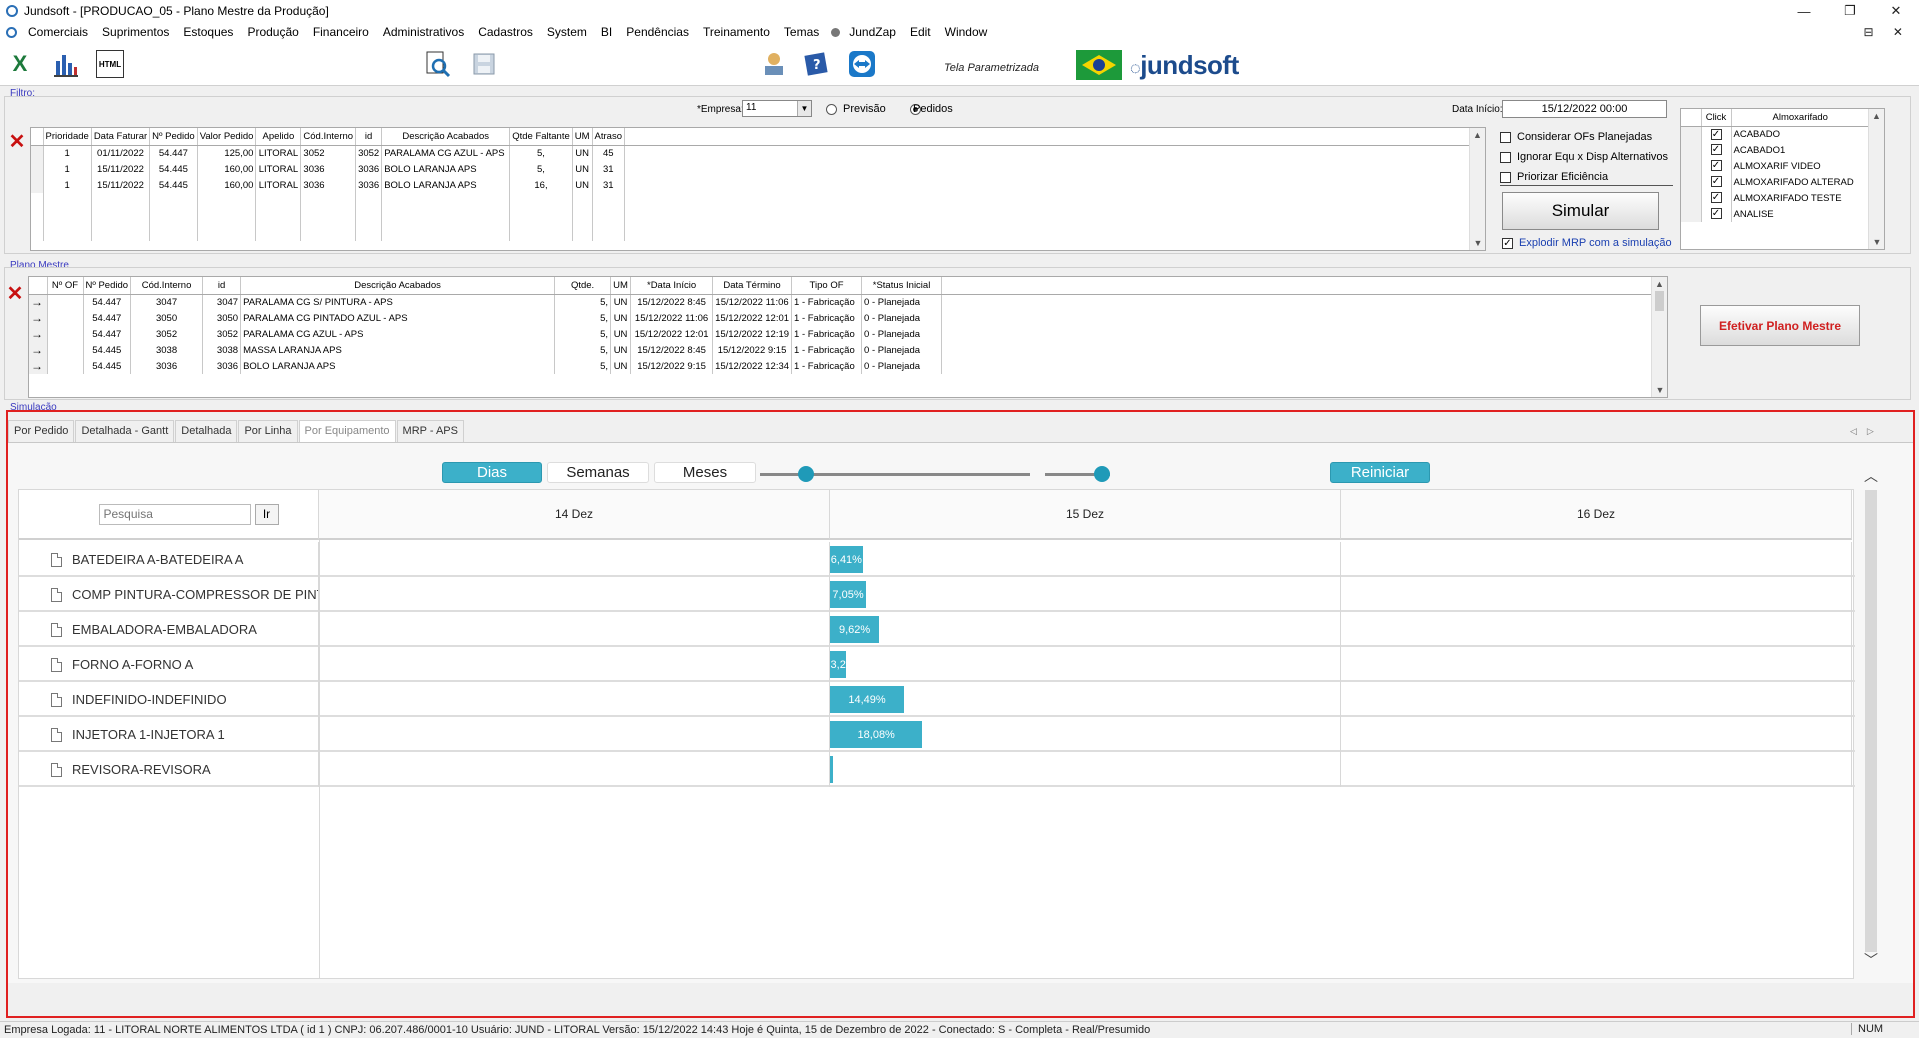  Describe the element at coordinates (609, 137) in the screenshot. I see `column-header: Atraso` at that location.